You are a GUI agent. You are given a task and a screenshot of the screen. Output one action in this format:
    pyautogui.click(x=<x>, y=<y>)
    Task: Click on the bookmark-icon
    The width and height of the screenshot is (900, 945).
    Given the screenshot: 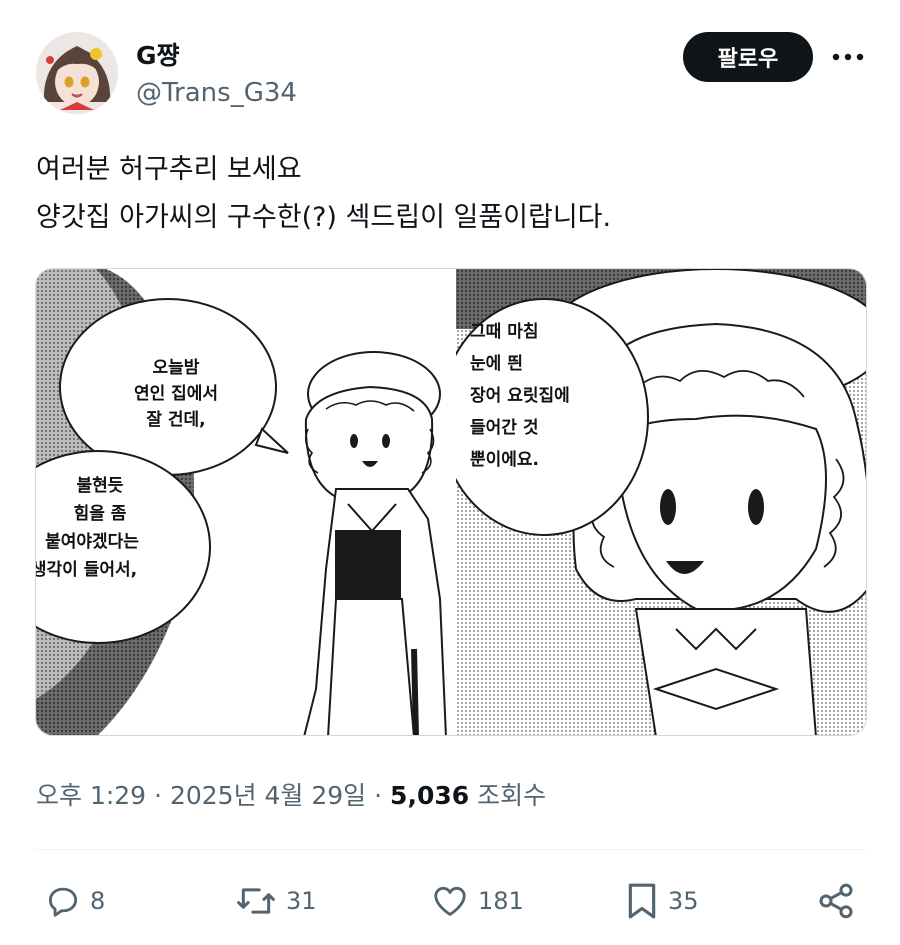 What is the action you would take?
    pyautogui.click(x=642, y=901)
    